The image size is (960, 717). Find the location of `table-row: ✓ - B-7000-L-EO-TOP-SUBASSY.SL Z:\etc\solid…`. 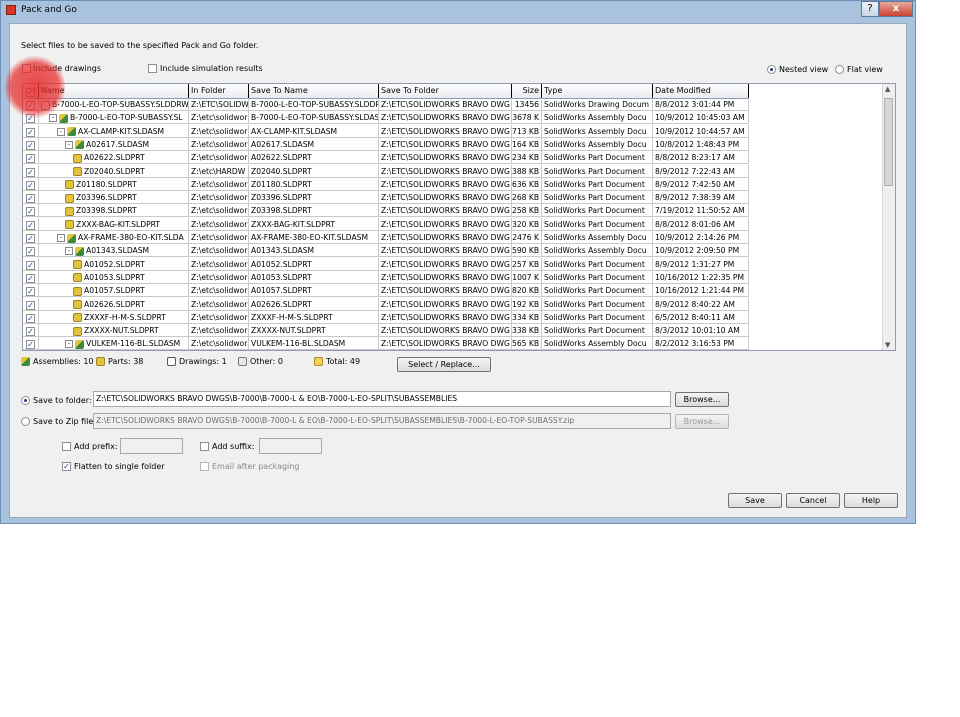

table-row: ✓ - B-7000-L-EO-TOP-SUBASSY.SL Z:\etc\solid… is located at coordinates (386, 118).